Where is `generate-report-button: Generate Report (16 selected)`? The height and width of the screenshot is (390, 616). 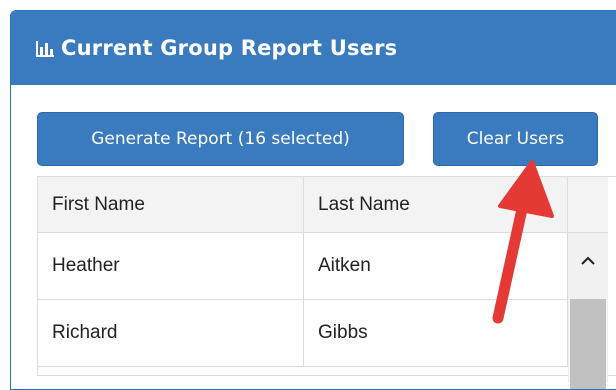 generate-report-button: Generate Report (16 selected) is located at coordinates (220, 139).